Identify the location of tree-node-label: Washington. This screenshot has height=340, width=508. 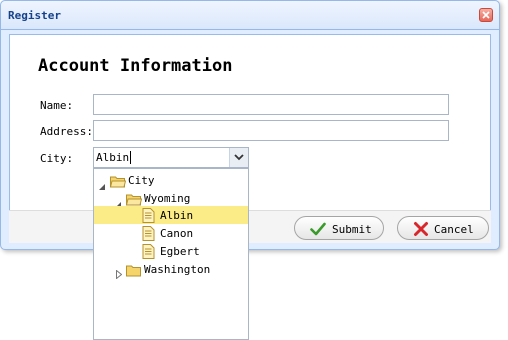
(177, 269).